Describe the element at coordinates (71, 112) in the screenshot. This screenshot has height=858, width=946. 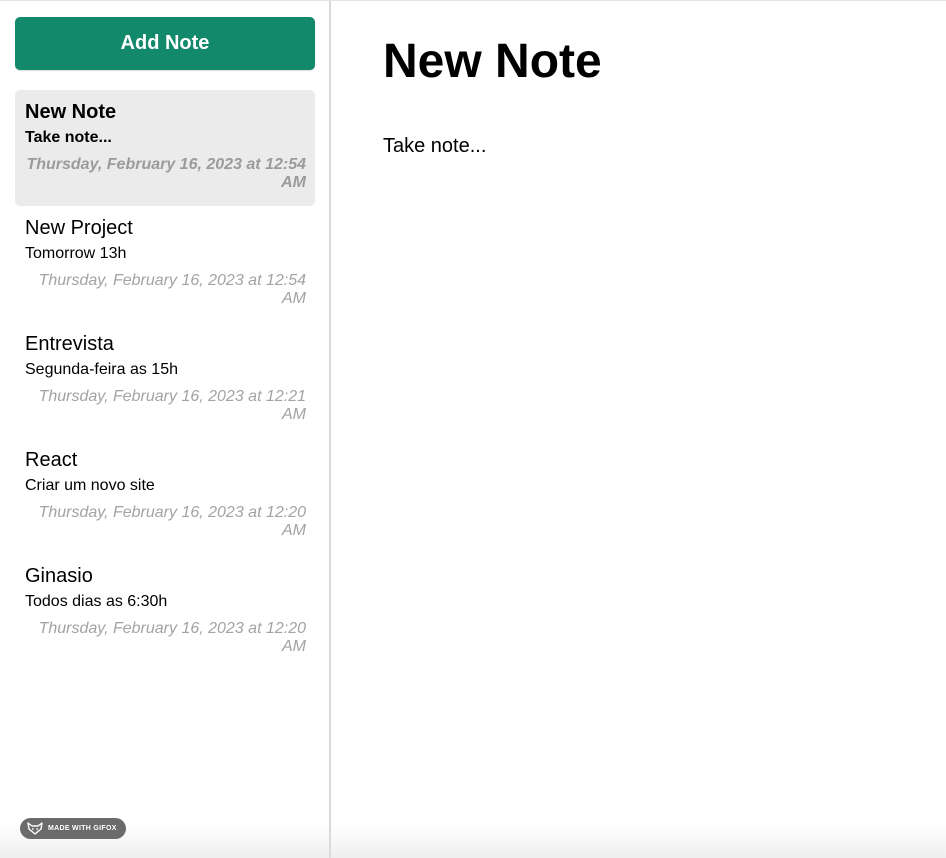
I see `note-title: New Note` at that location.